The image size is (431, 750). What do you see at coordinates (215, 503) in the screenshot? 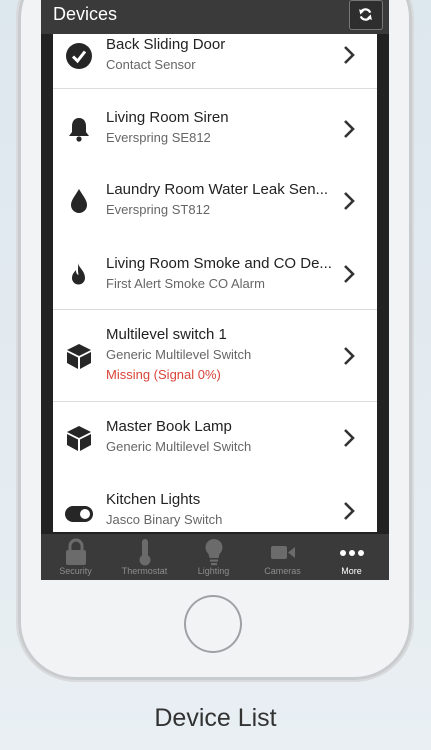
I see `device-row: Kitchen Lights Jasco Binary Switch` at bounding box center [215, 503].